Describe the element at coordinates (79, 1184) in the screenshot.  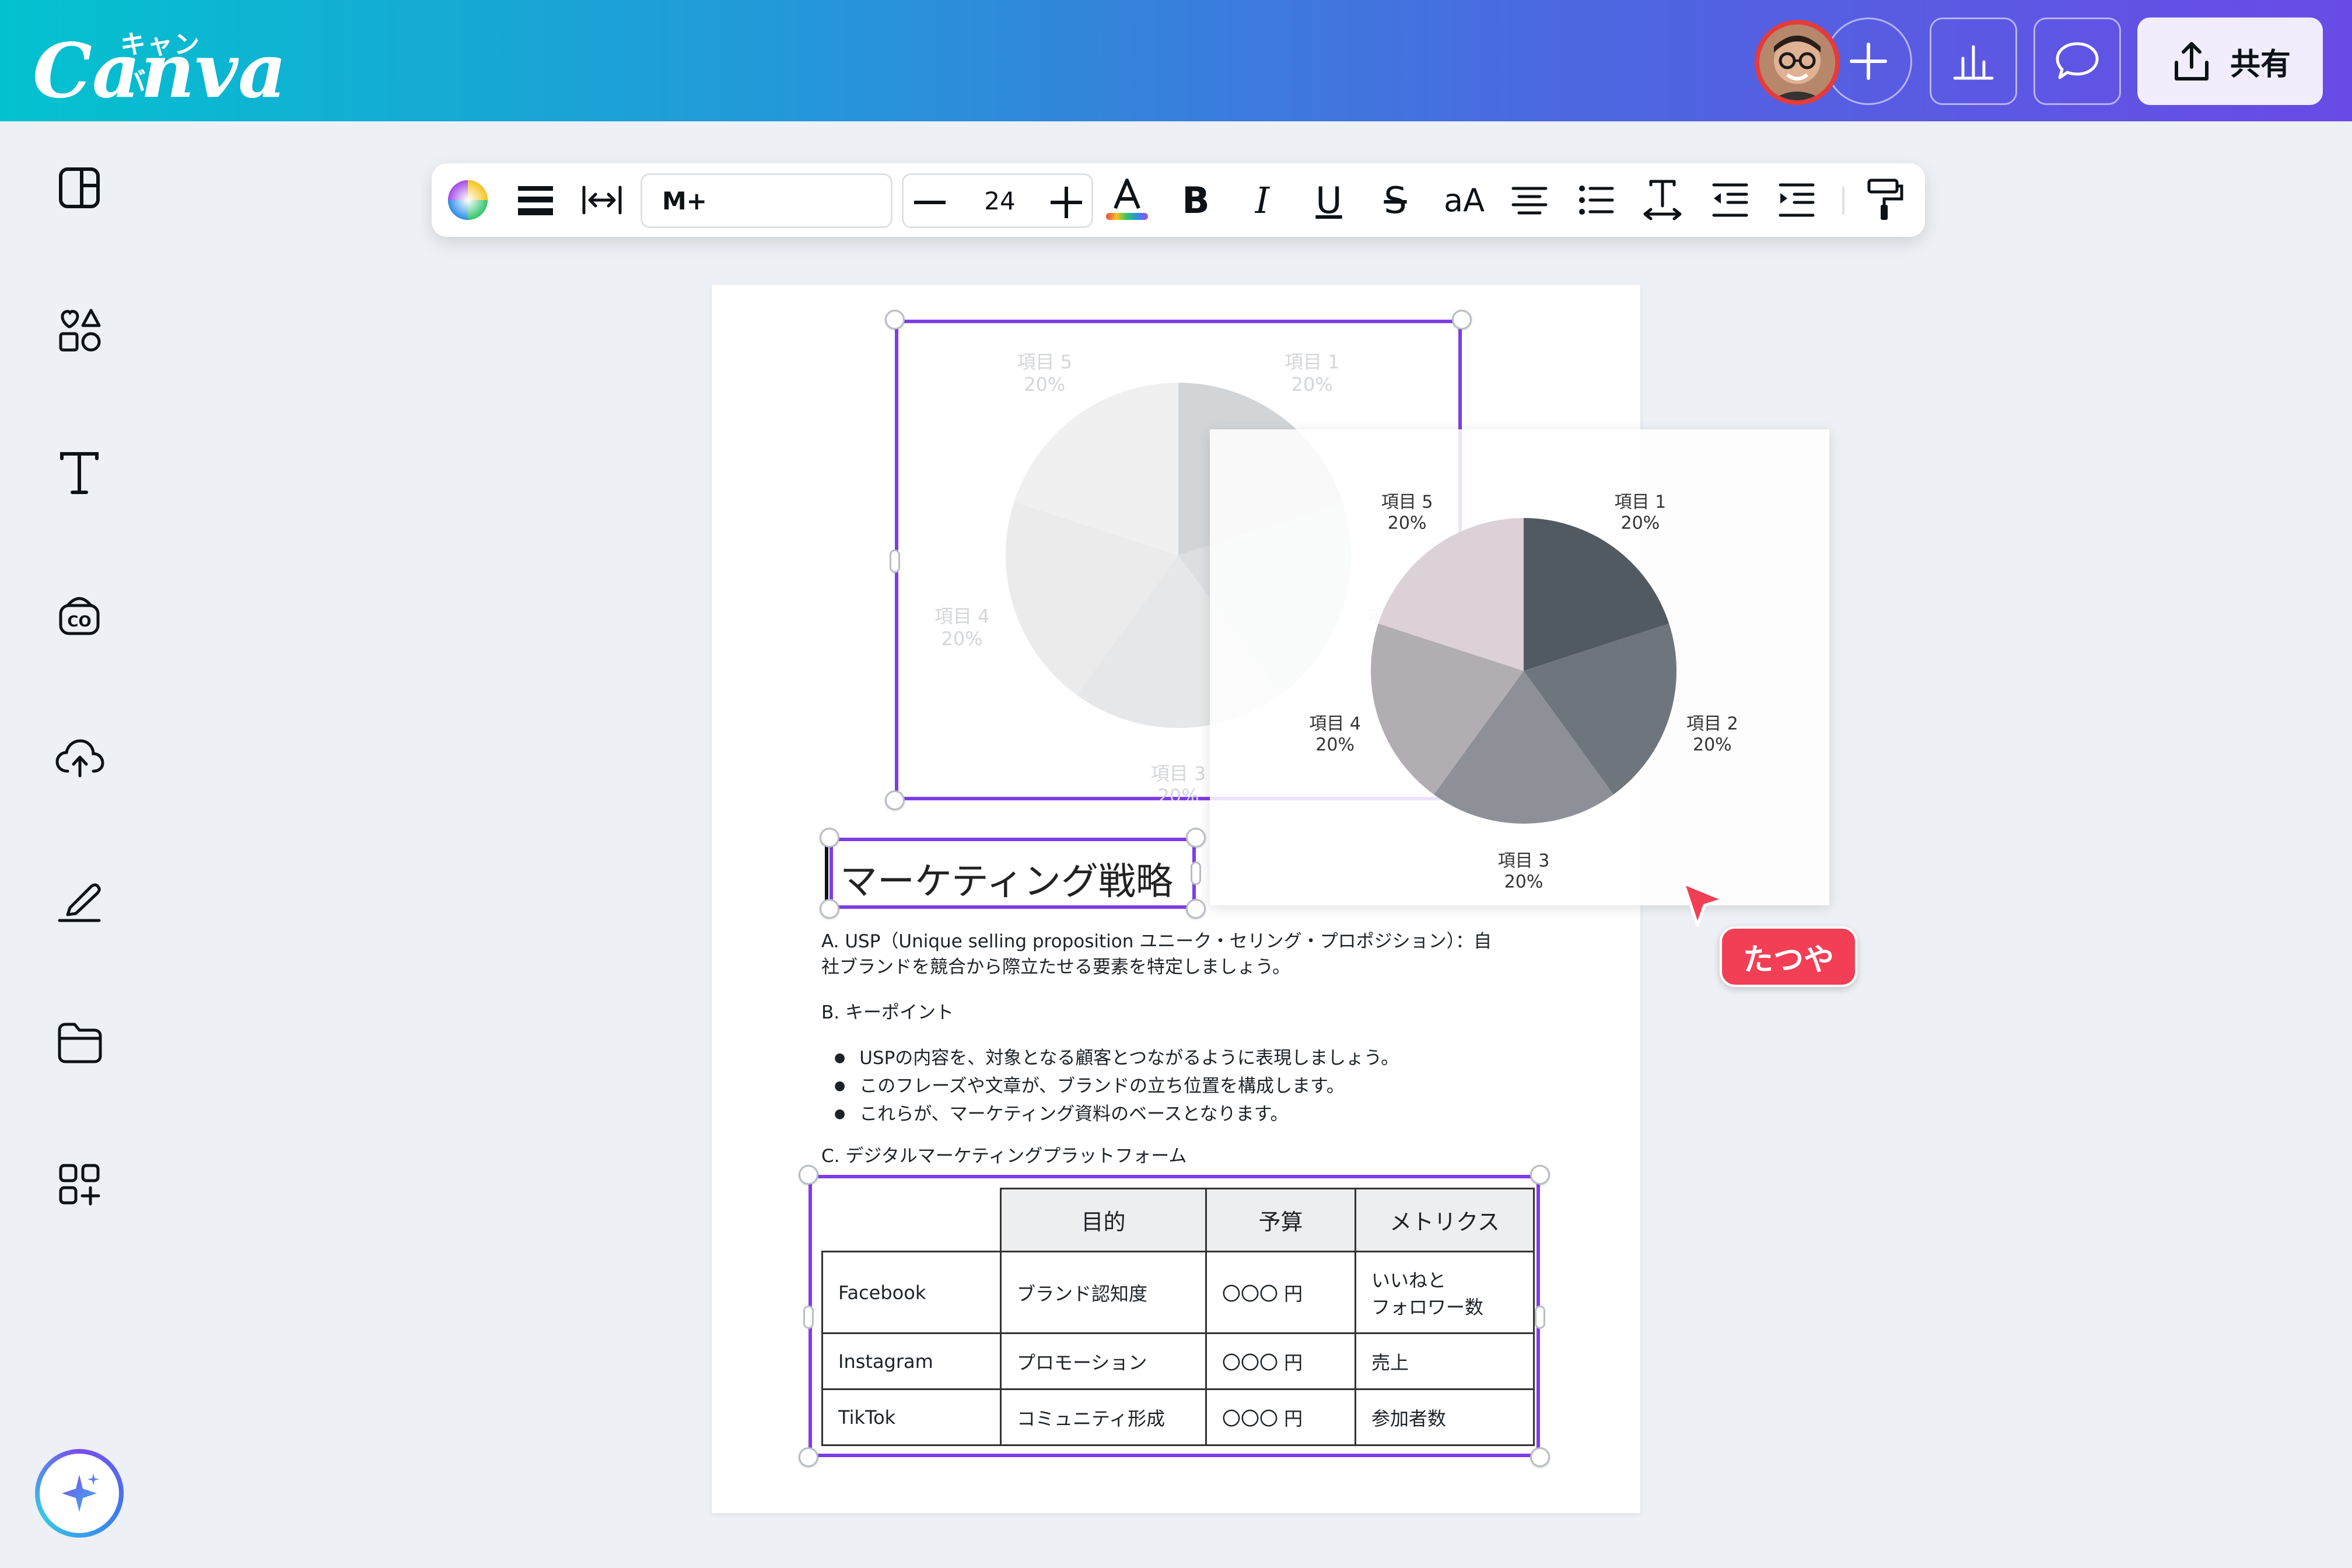
I see `sidebar-apps-button` at that location.